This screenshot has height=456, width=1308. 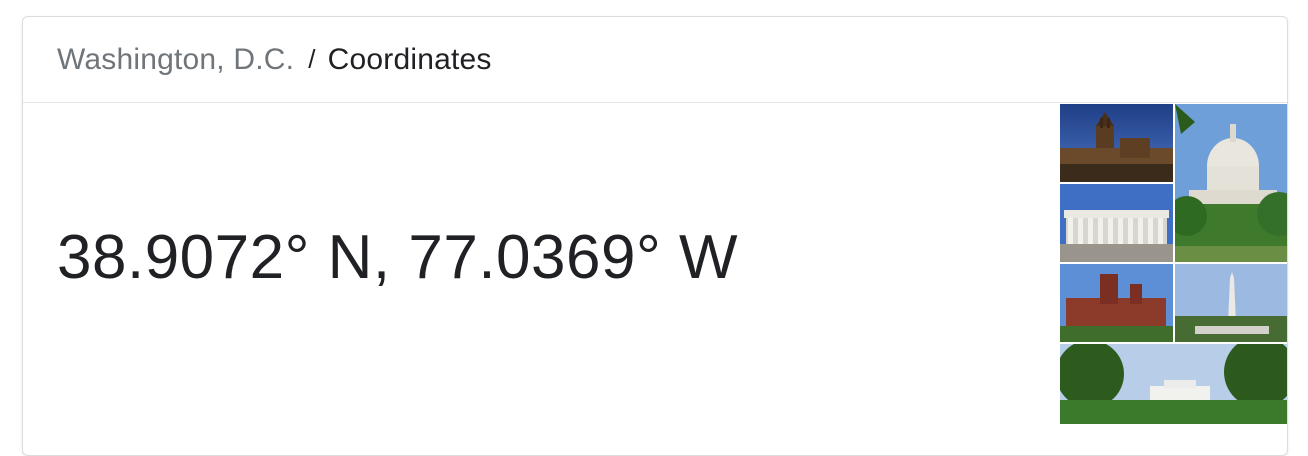 What do you see at coordinates (1116, 143) in the screenshot?
I see `cathedral-photo` at bounding box center [1116, 143].